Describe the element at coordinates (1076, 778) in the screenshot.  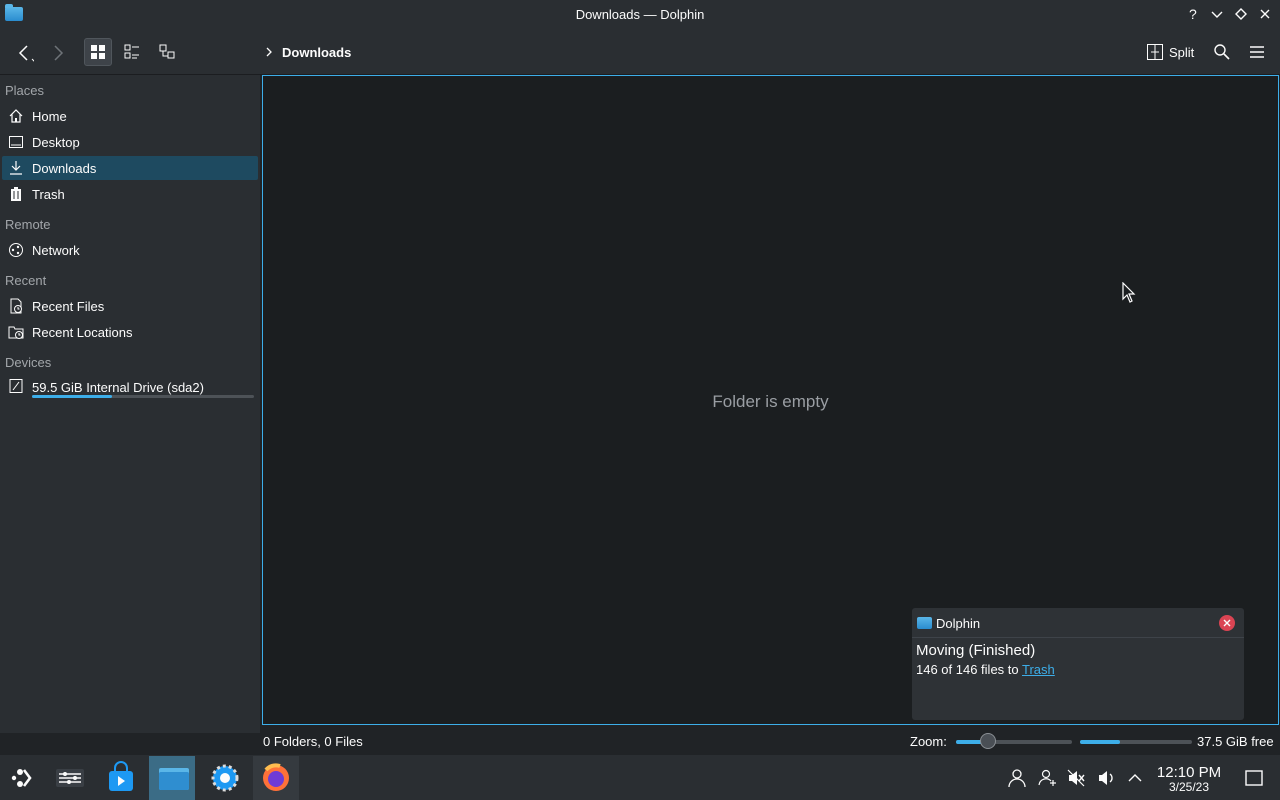
I see `mute-icon` at that location.